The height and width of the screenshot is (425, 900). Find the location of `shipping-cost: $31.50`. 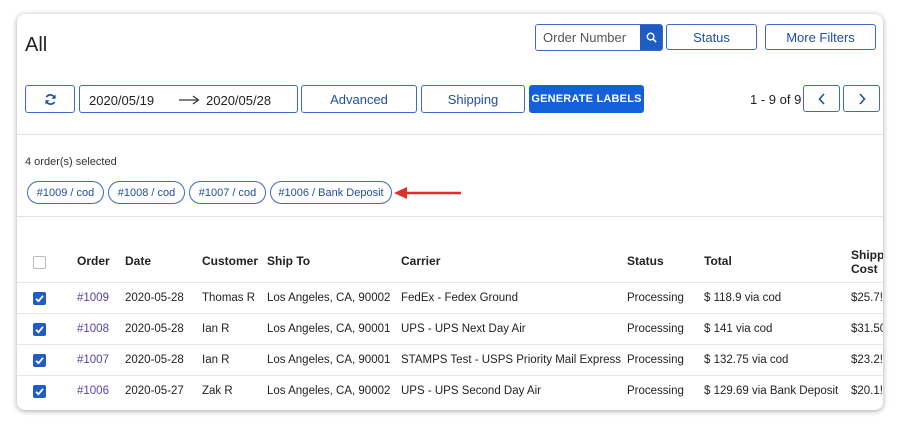

shipping-cost: $31.50 is located at coordinates (867, 329).